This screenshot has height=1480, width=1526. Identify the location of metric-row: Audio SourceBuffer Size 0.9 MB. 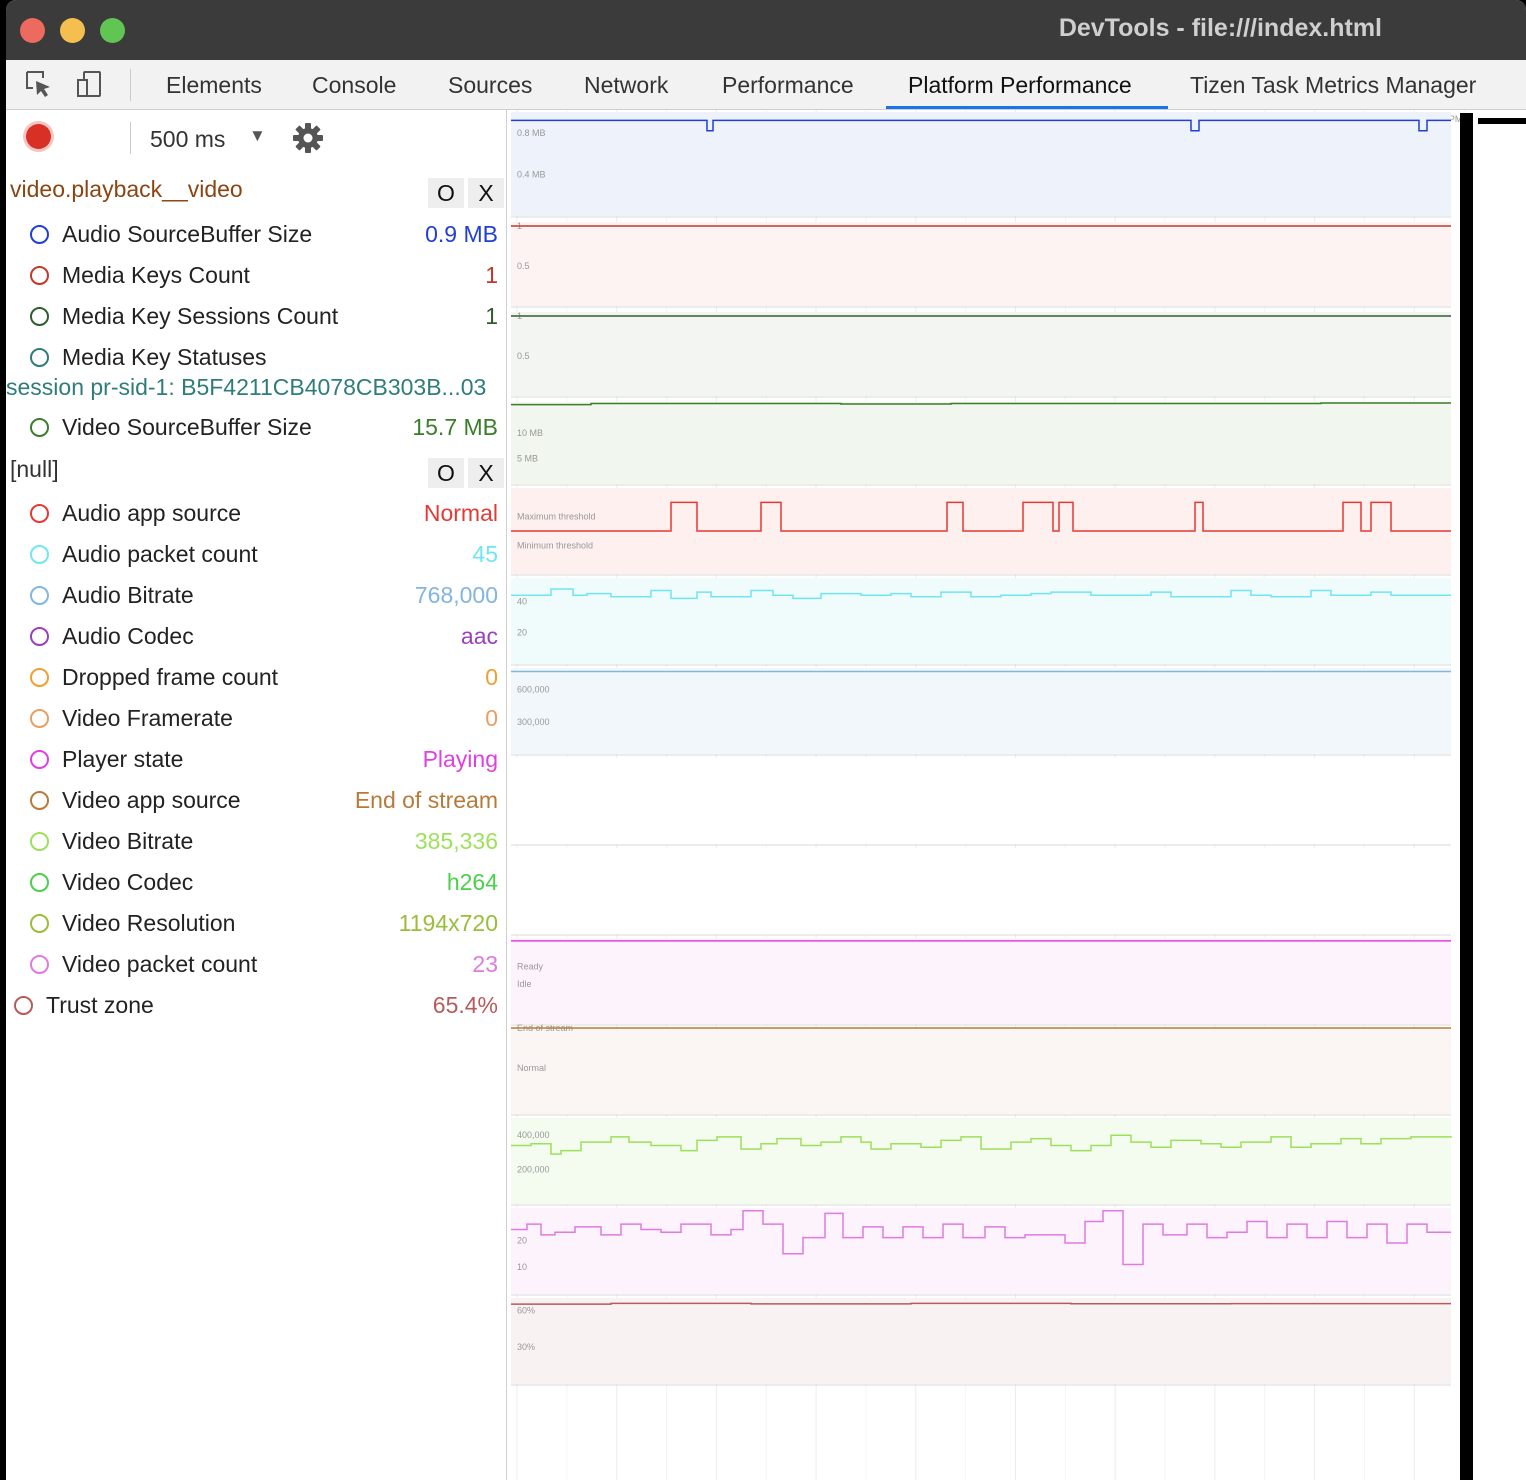
(254, 235).